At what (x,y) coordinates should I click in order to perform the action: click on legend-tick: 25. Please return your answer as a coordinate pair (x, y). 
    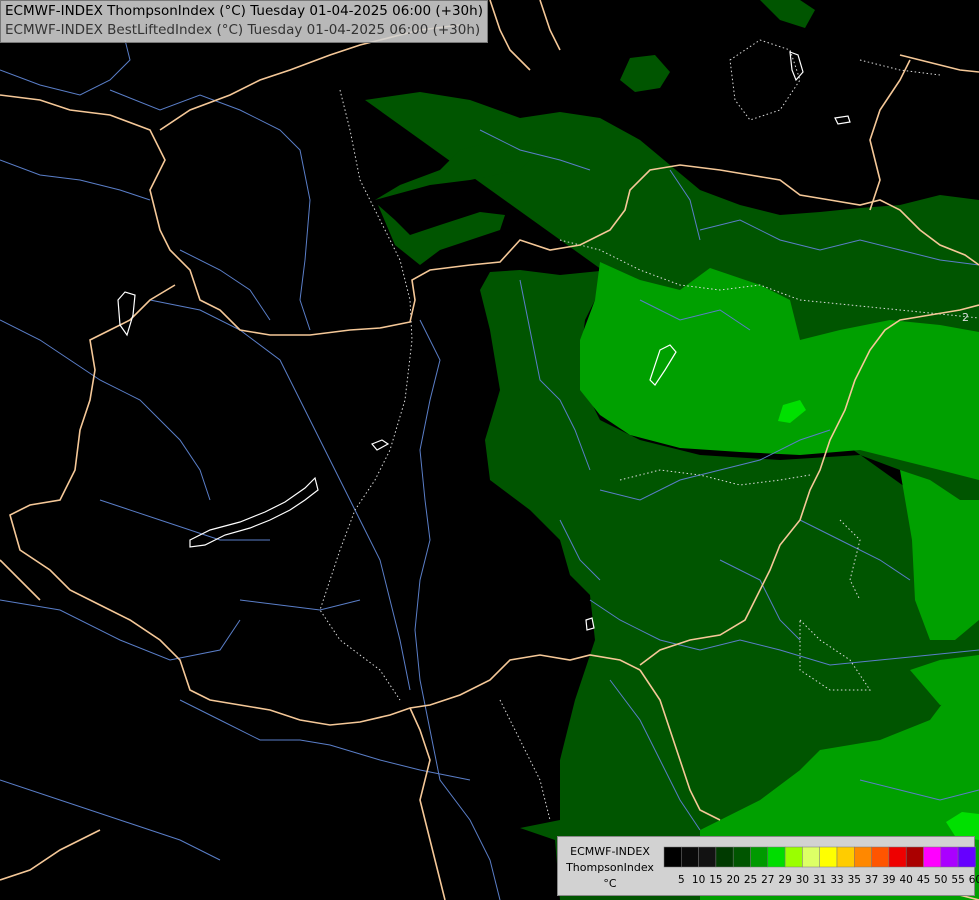
    Looking at the image, I should click on (750, 880).